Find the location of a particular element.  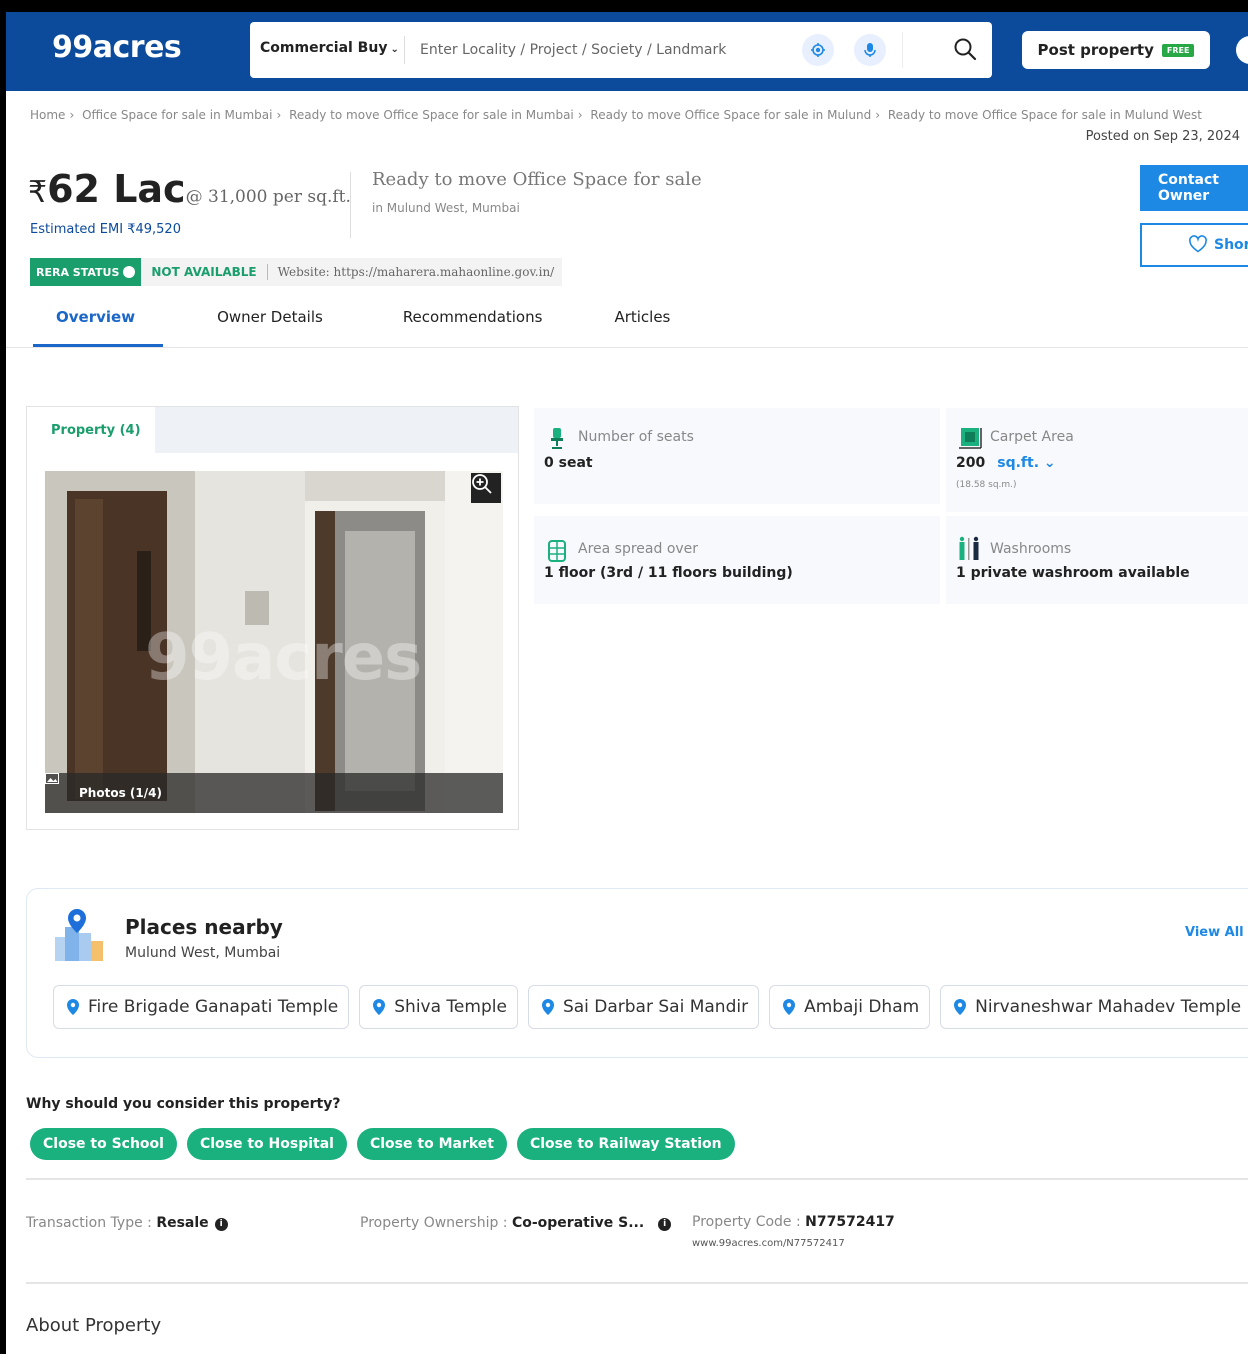

nearby-place-chip: Fire Brigade Ganapati Temple is located at coordinates (201, 1007).